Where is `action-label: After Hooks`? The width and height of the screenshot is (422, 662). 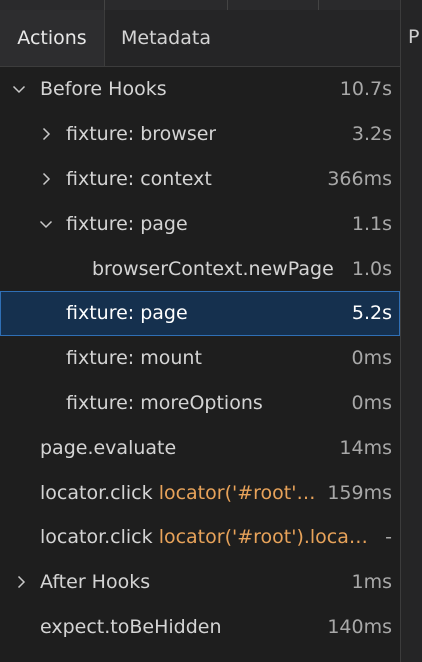 action-label: After Hooks is located at coordinates (95, 582).